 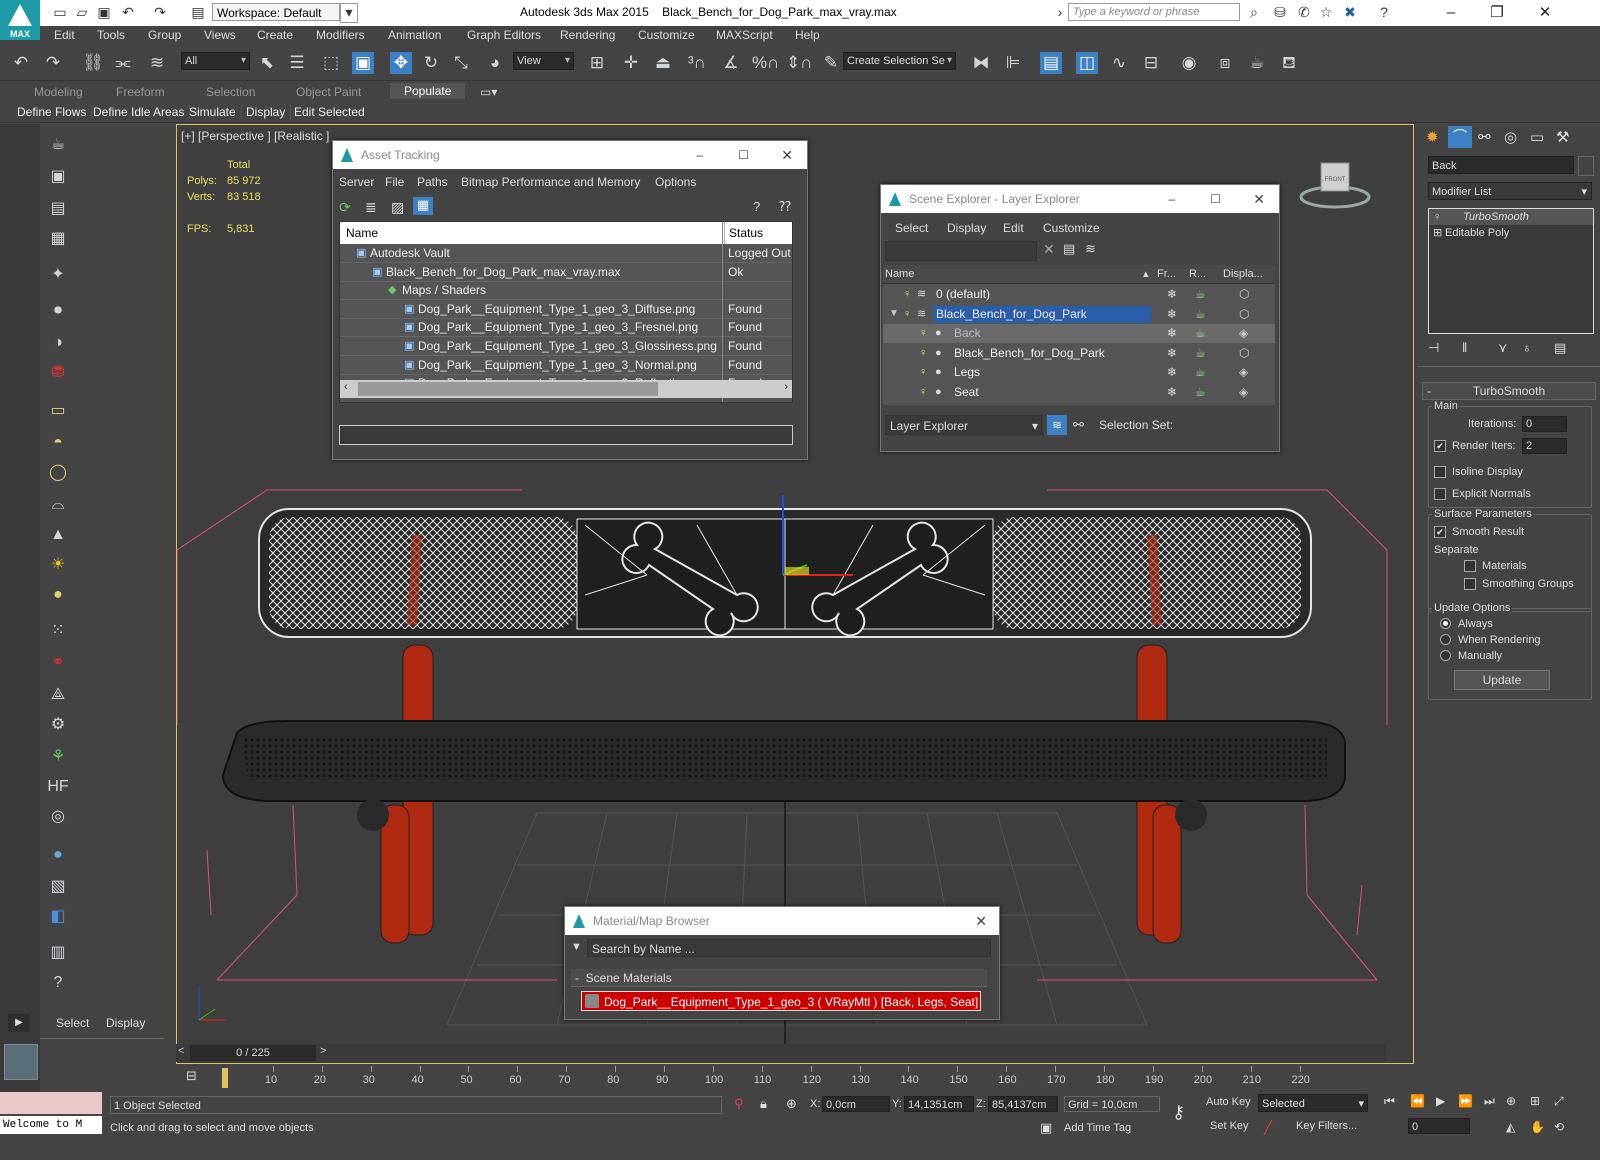 What do you see at coordinates (1225, 63) in the screenshot?
I see `render-setup-icon: ⧈` at bounding box center [1225, 63].